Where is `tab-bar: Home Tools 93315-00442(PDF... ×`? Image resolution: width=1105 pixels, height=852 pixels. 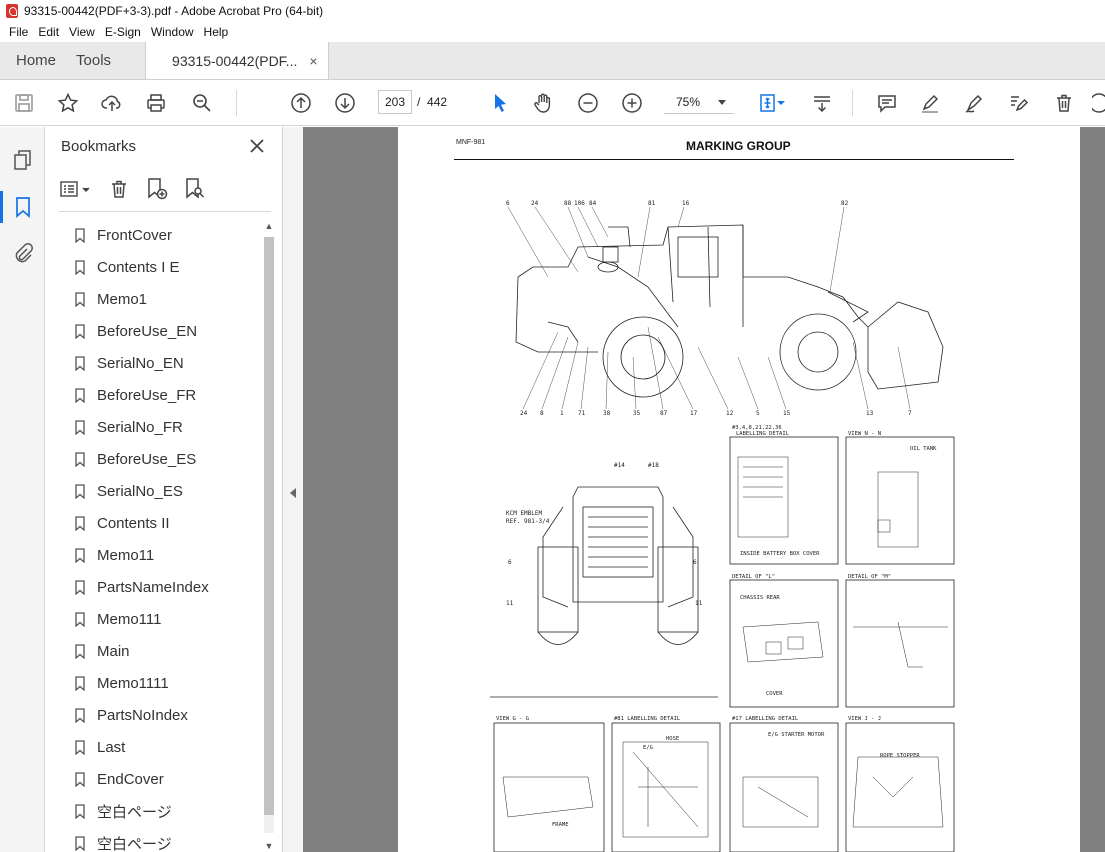 tab-bar: Home Tools 93315-00442(PDF... × is located at coordinates (552, 61).